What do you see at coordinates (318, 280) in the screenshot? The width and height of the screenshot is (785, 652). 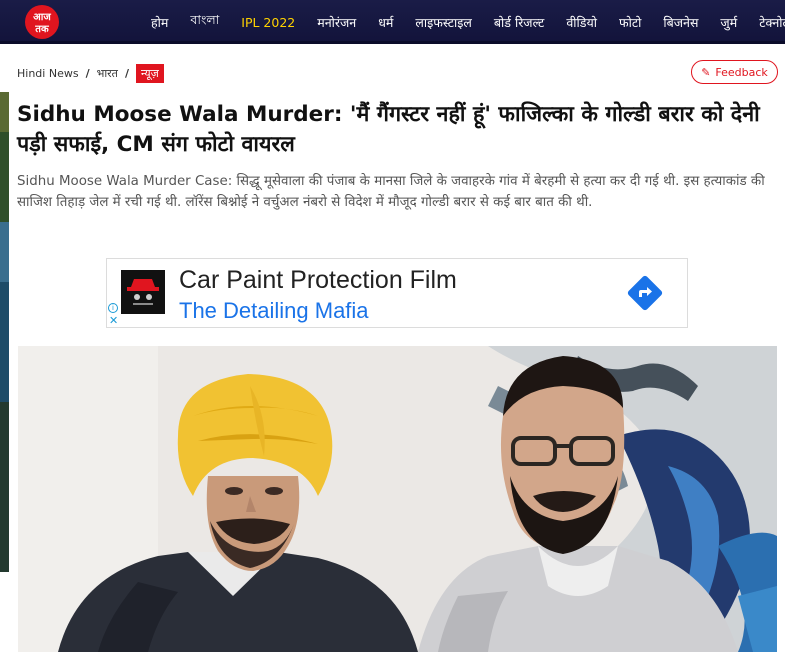 I see `ad-title: Car Paint Protection Film` at bounding box center [318, 280].